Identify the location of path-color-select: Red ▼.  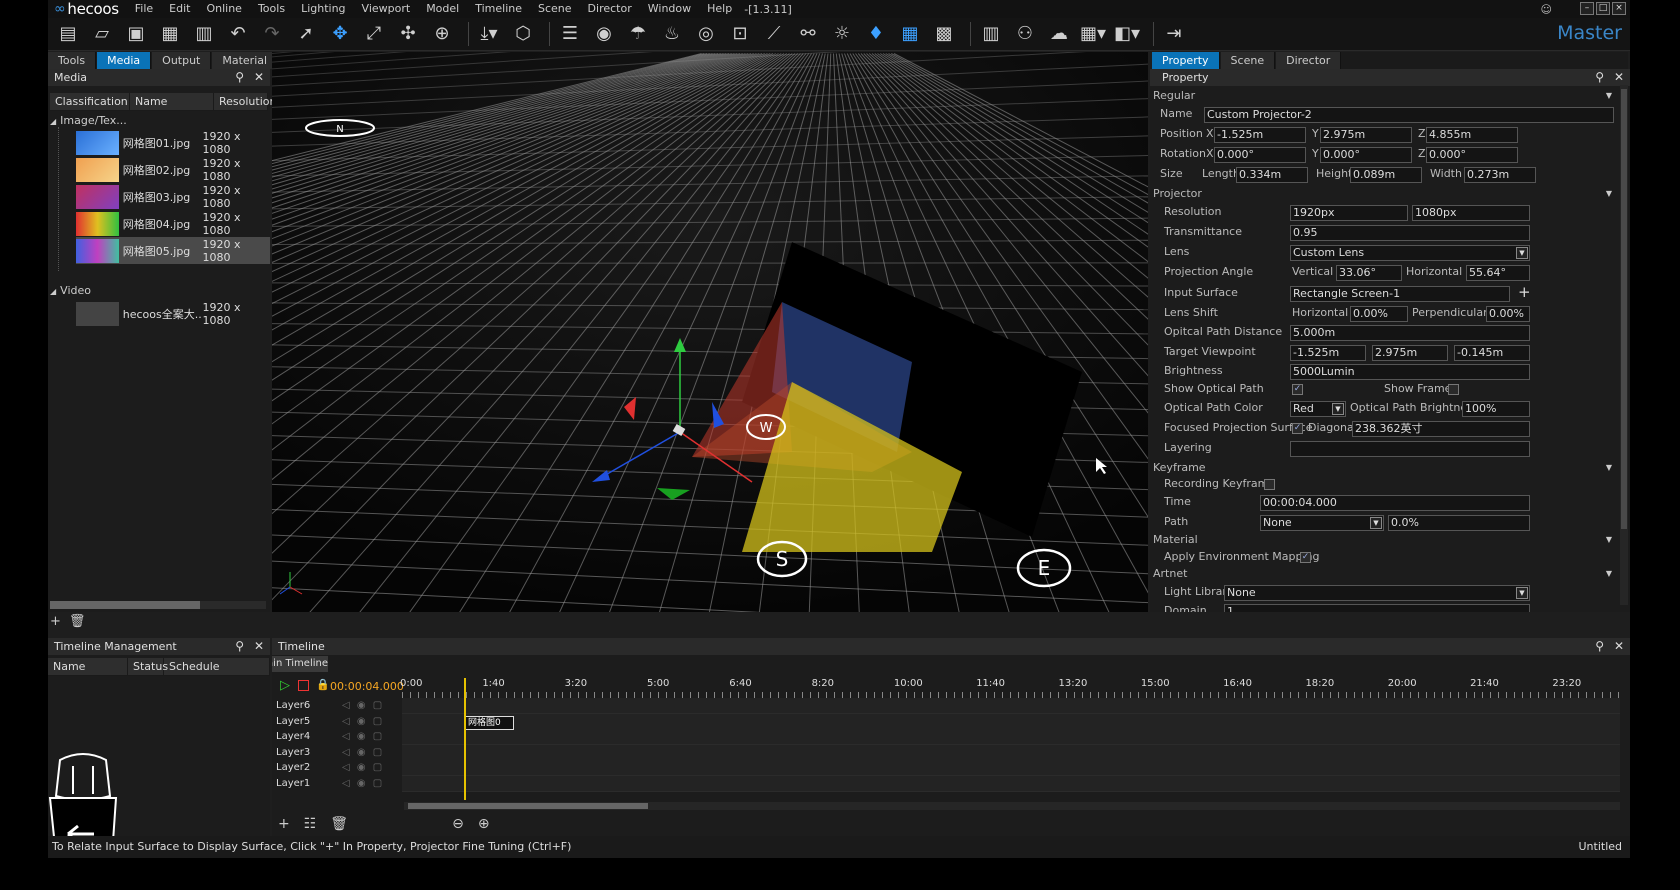
(1318, 409).